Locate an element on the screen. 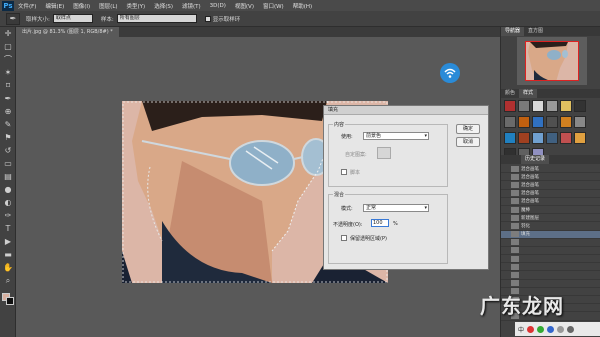 The image size is (600, 337). menu-filter: 滤镜(T) is located at coordinates (191, 6).